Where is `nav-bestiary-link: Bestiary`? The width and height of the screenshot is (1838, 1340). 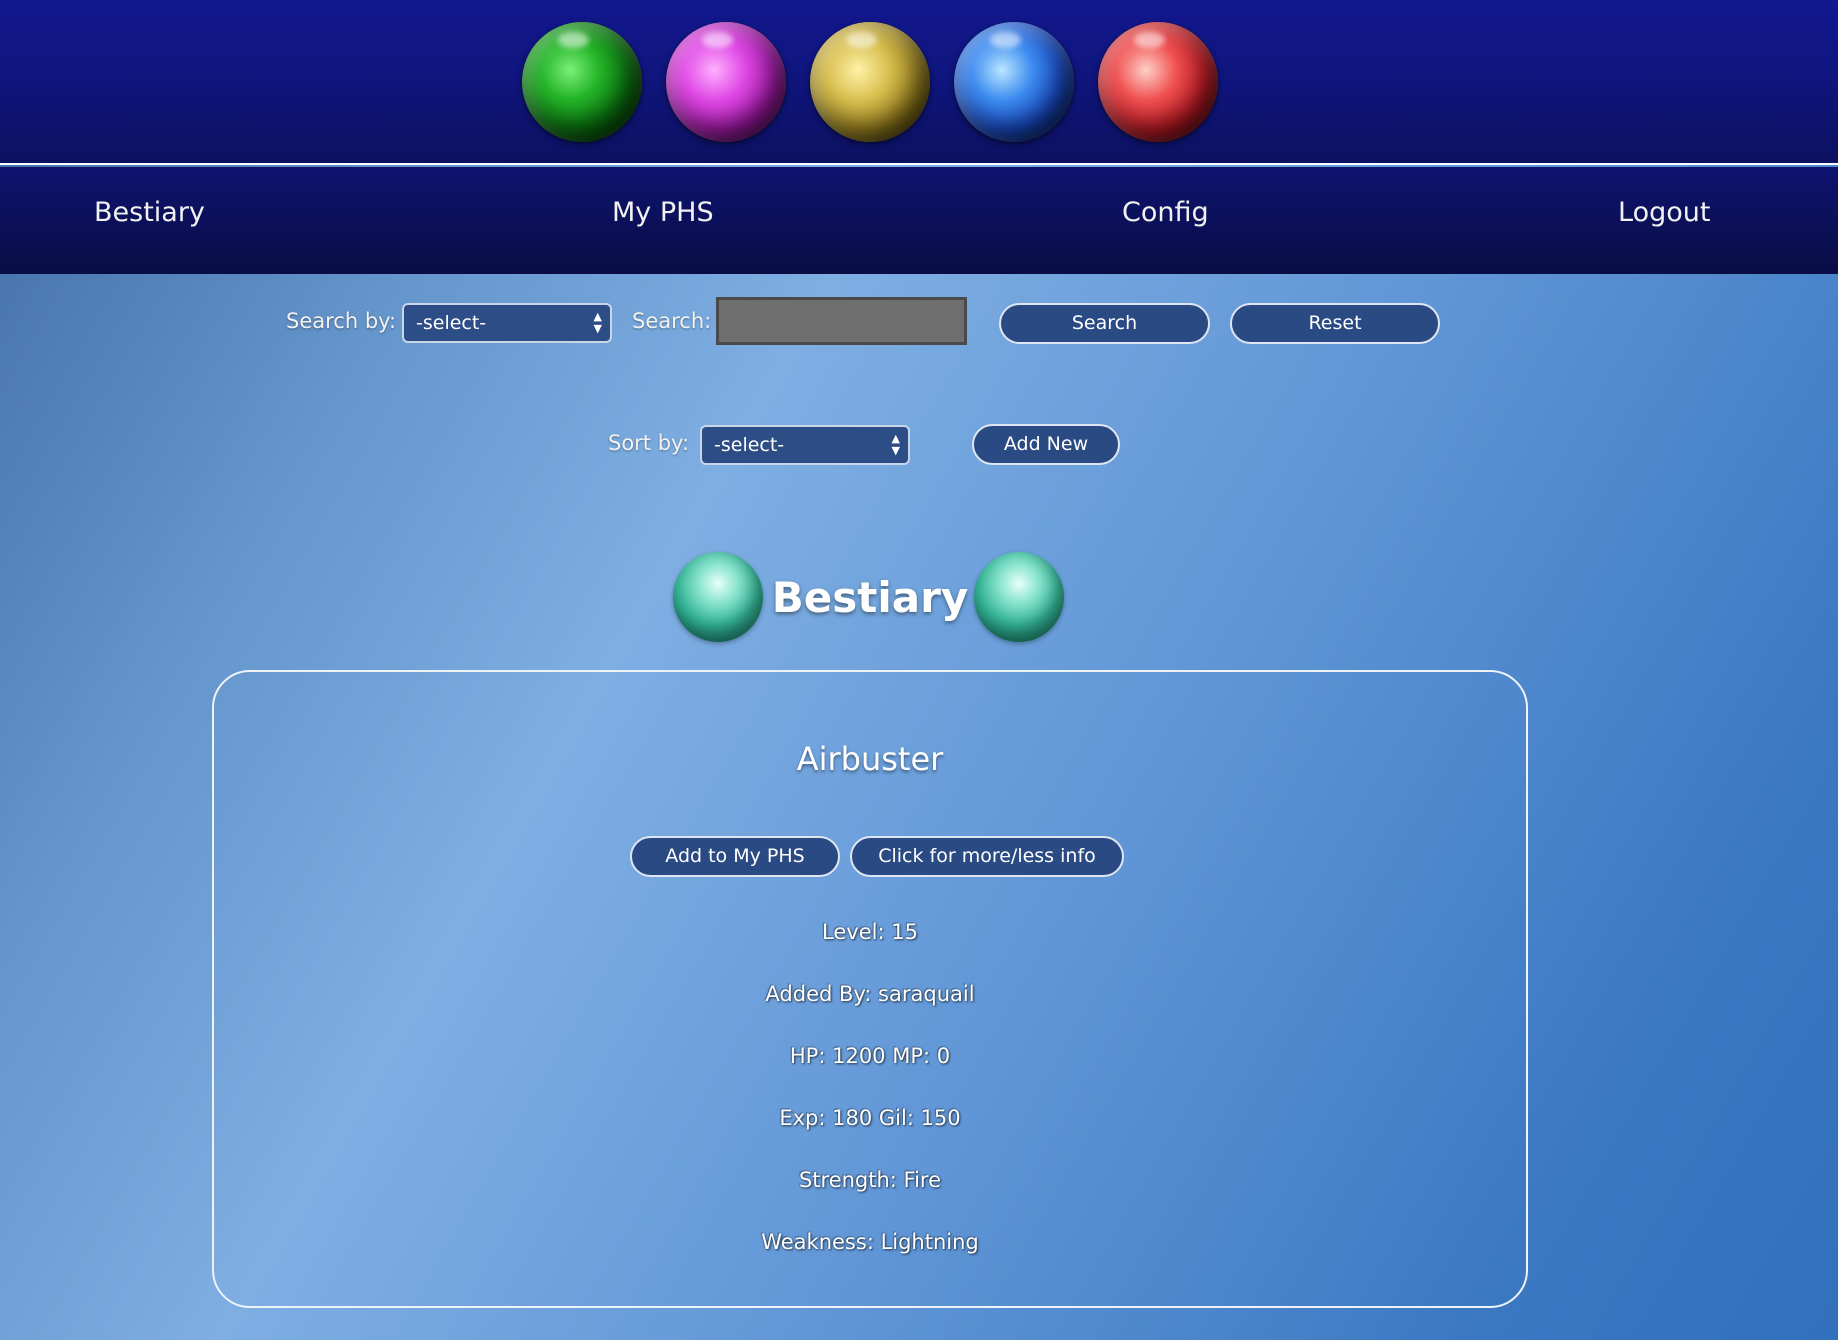
nav-bestiary-link: Bestiary is located at coordinates (149, 212).